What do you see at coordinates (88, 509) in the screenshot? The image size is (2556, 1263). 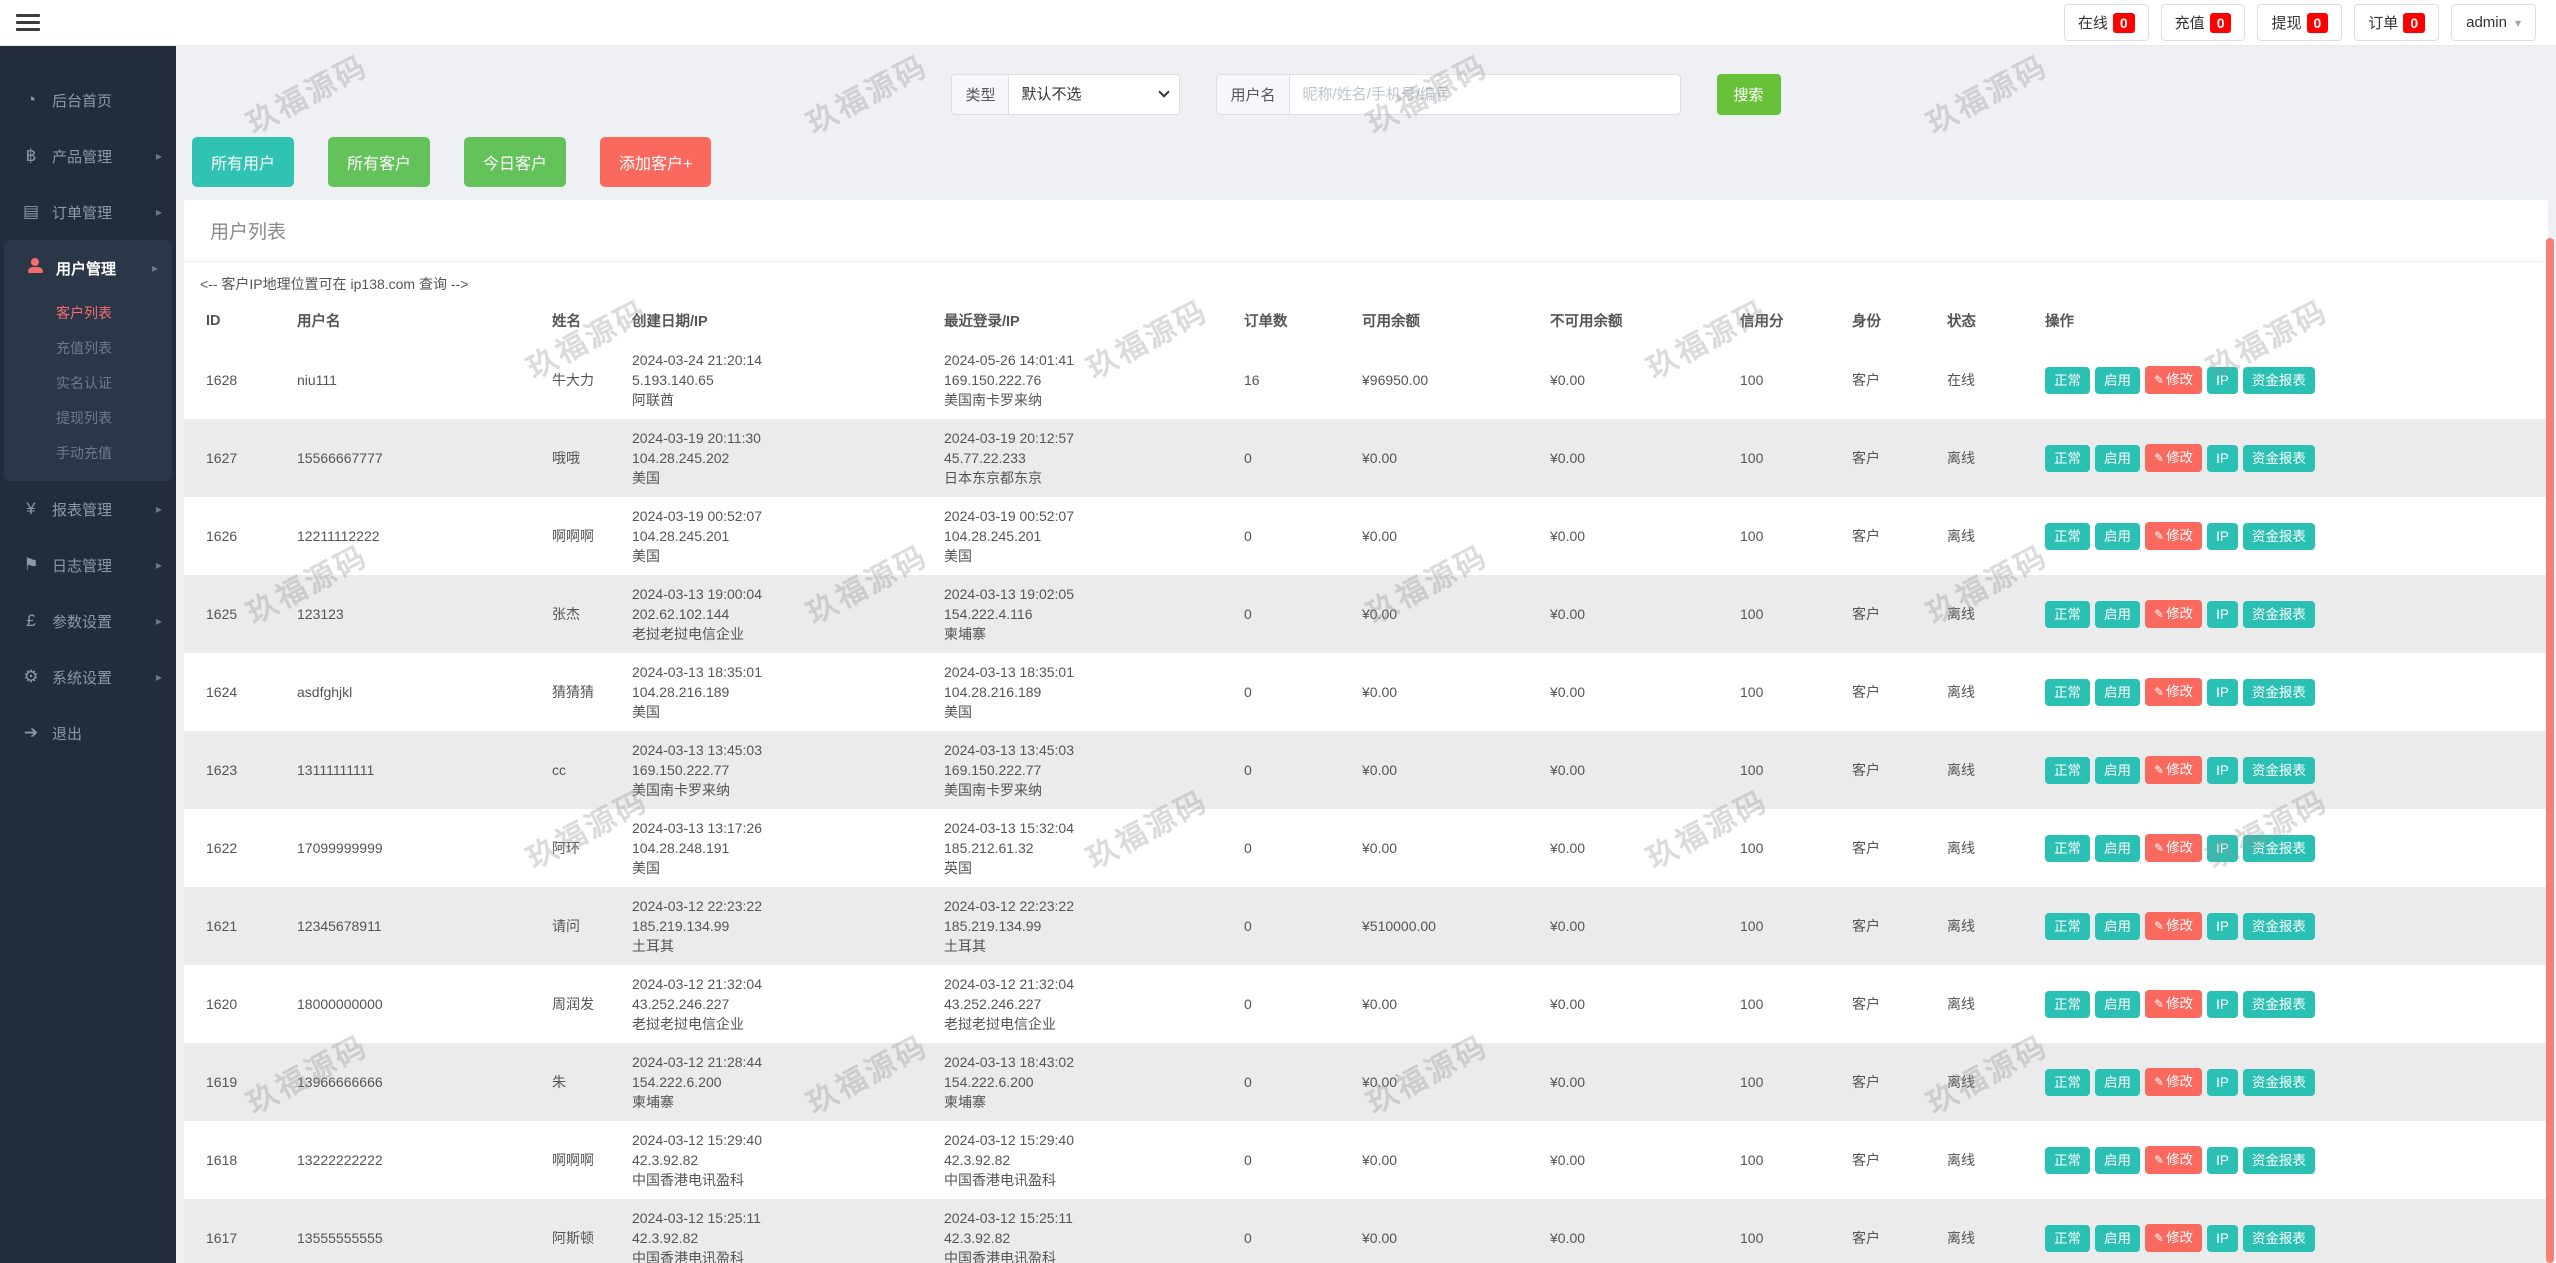 I see `sidebar-item-report: ¥ 报表管理 ▸` at bounding box center [88, 509].